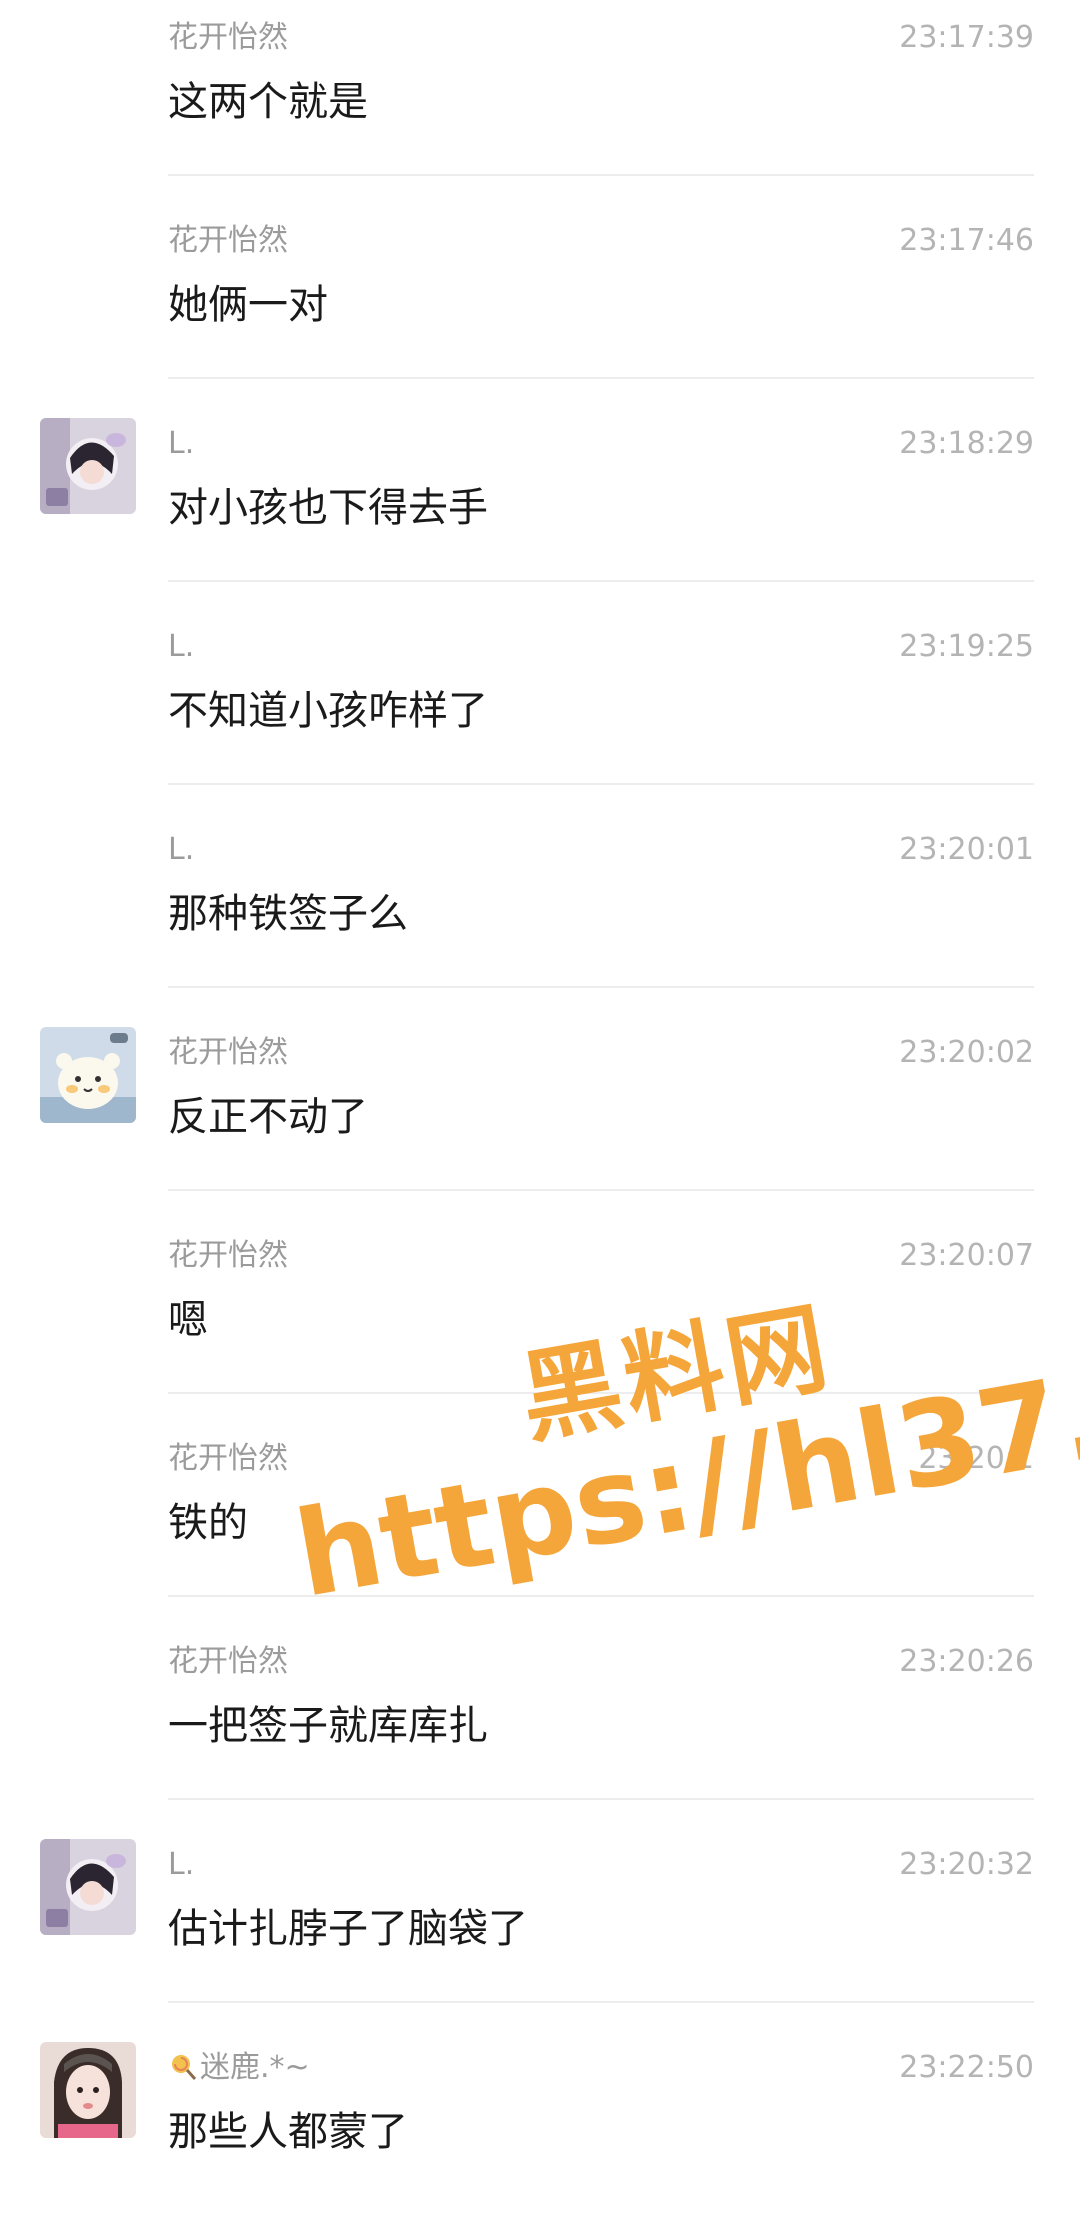 The image size is (1080, 2233). What do you see at coordinates (328, 508) in the screenshot?
I see `message-text: 对小孩也下得去手` at bounding box center [328, 508].